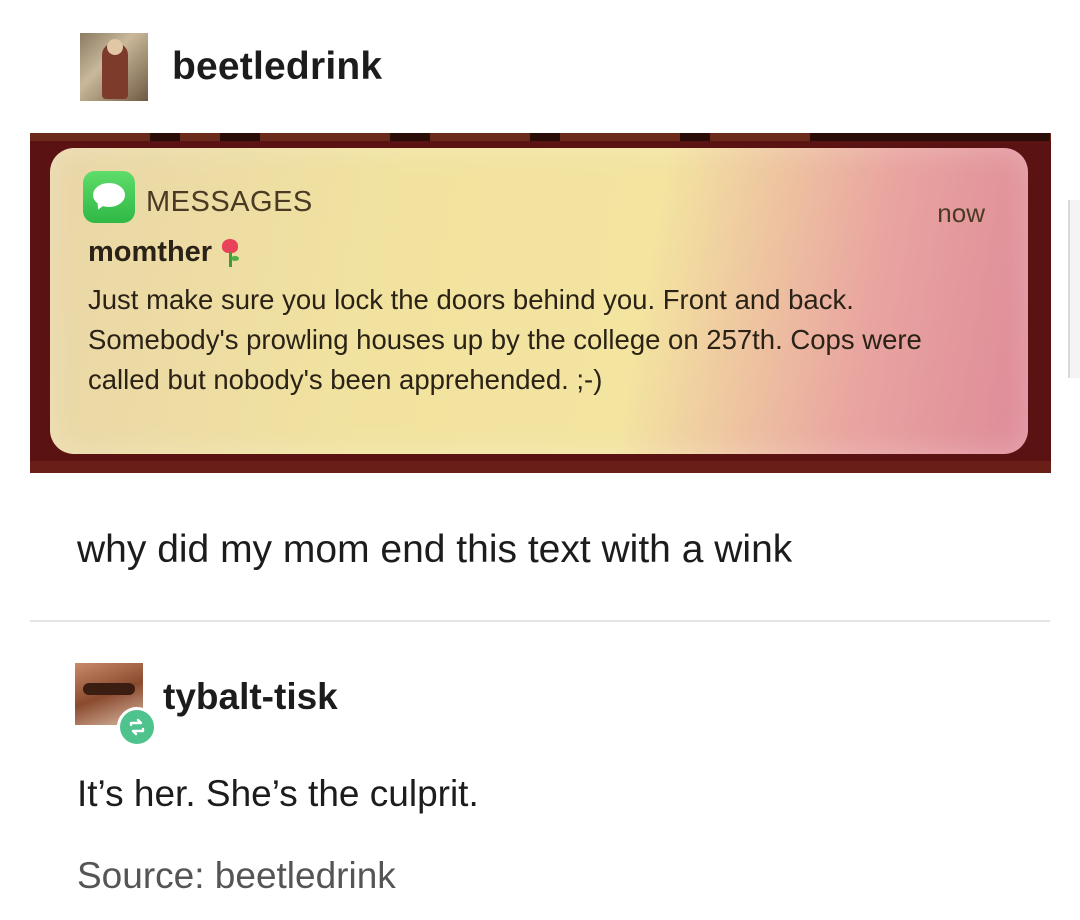 Image resolution: width=1080 pixels, height=920 pixels. Describe the element at coordinates (114, 67) in the screenshot. I see `user-avatar` at that location.